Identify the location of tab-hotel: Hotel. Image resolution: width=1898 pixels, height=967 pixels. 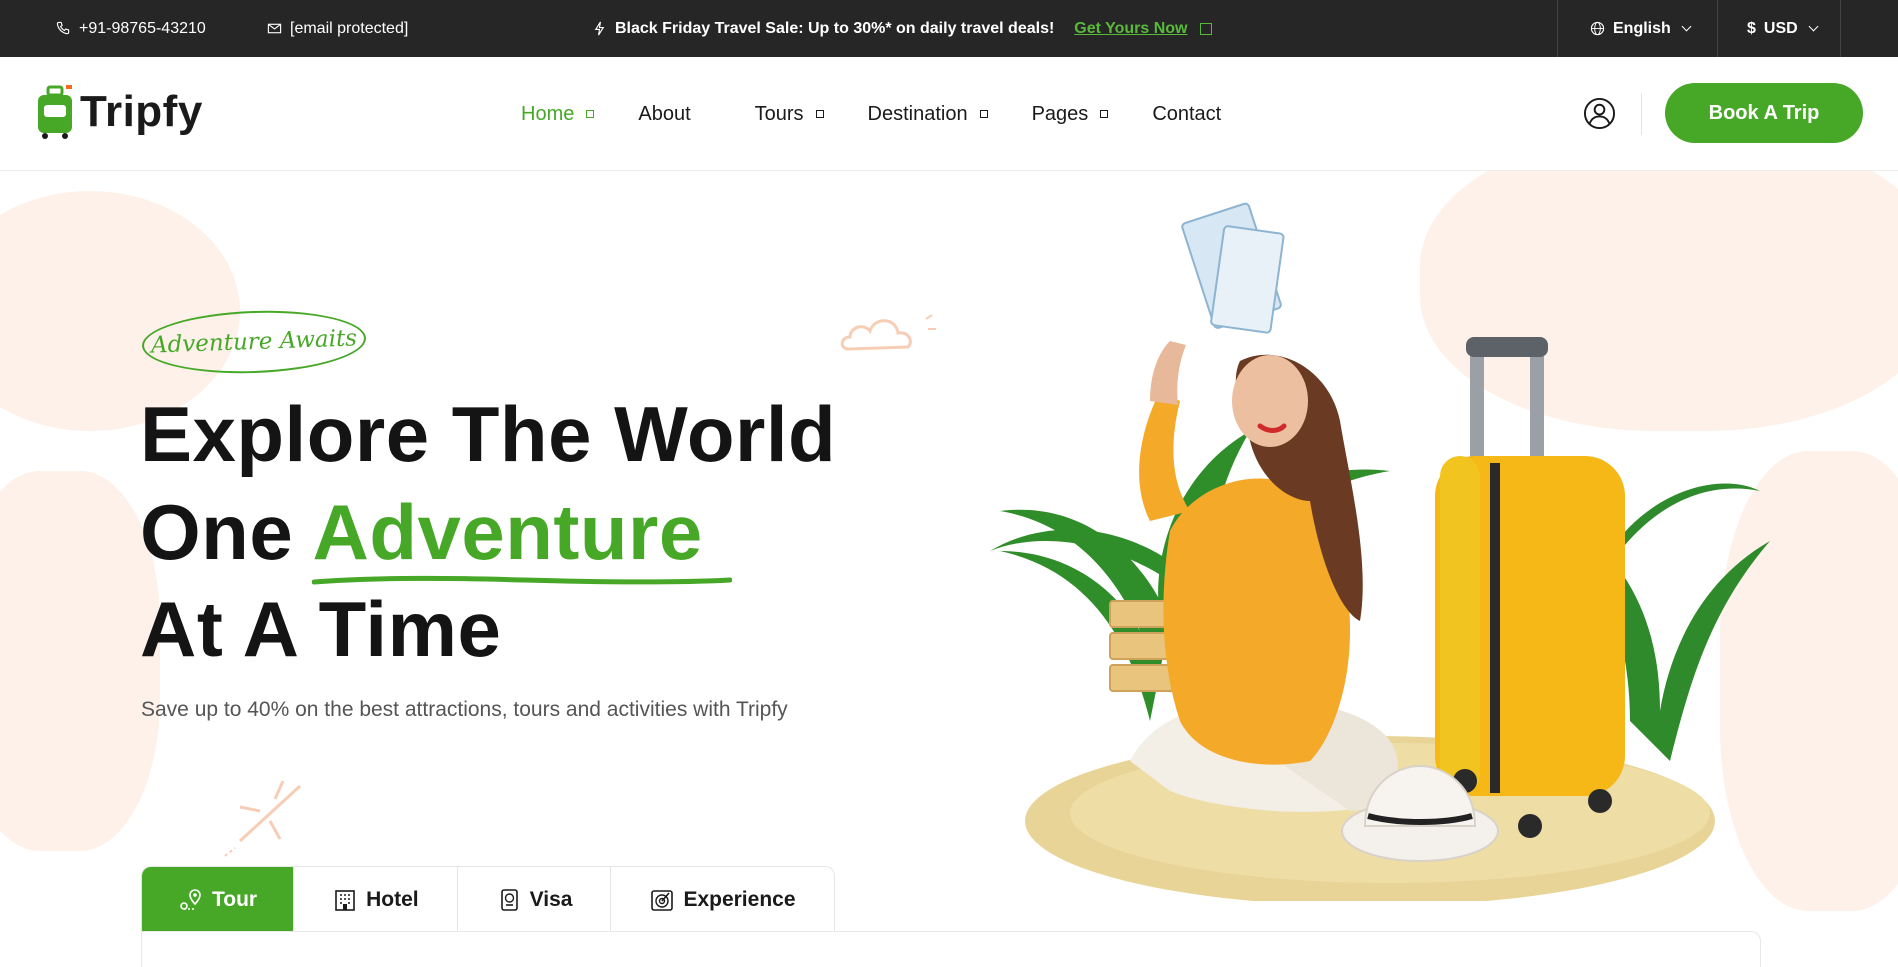
(376, 899).